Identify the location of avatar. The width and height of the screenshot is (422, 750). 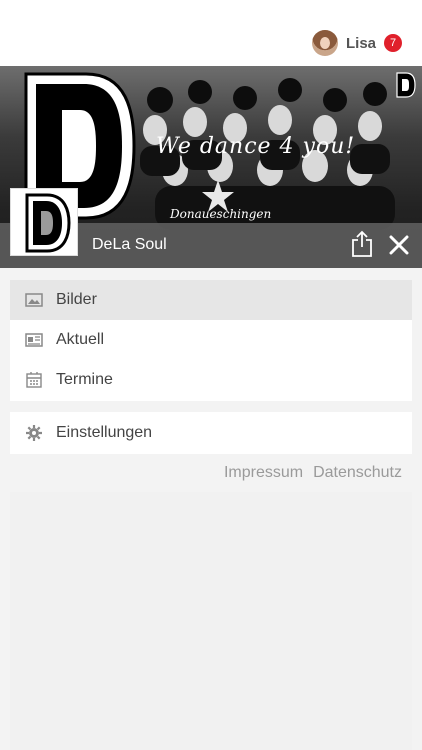
(324, 43).